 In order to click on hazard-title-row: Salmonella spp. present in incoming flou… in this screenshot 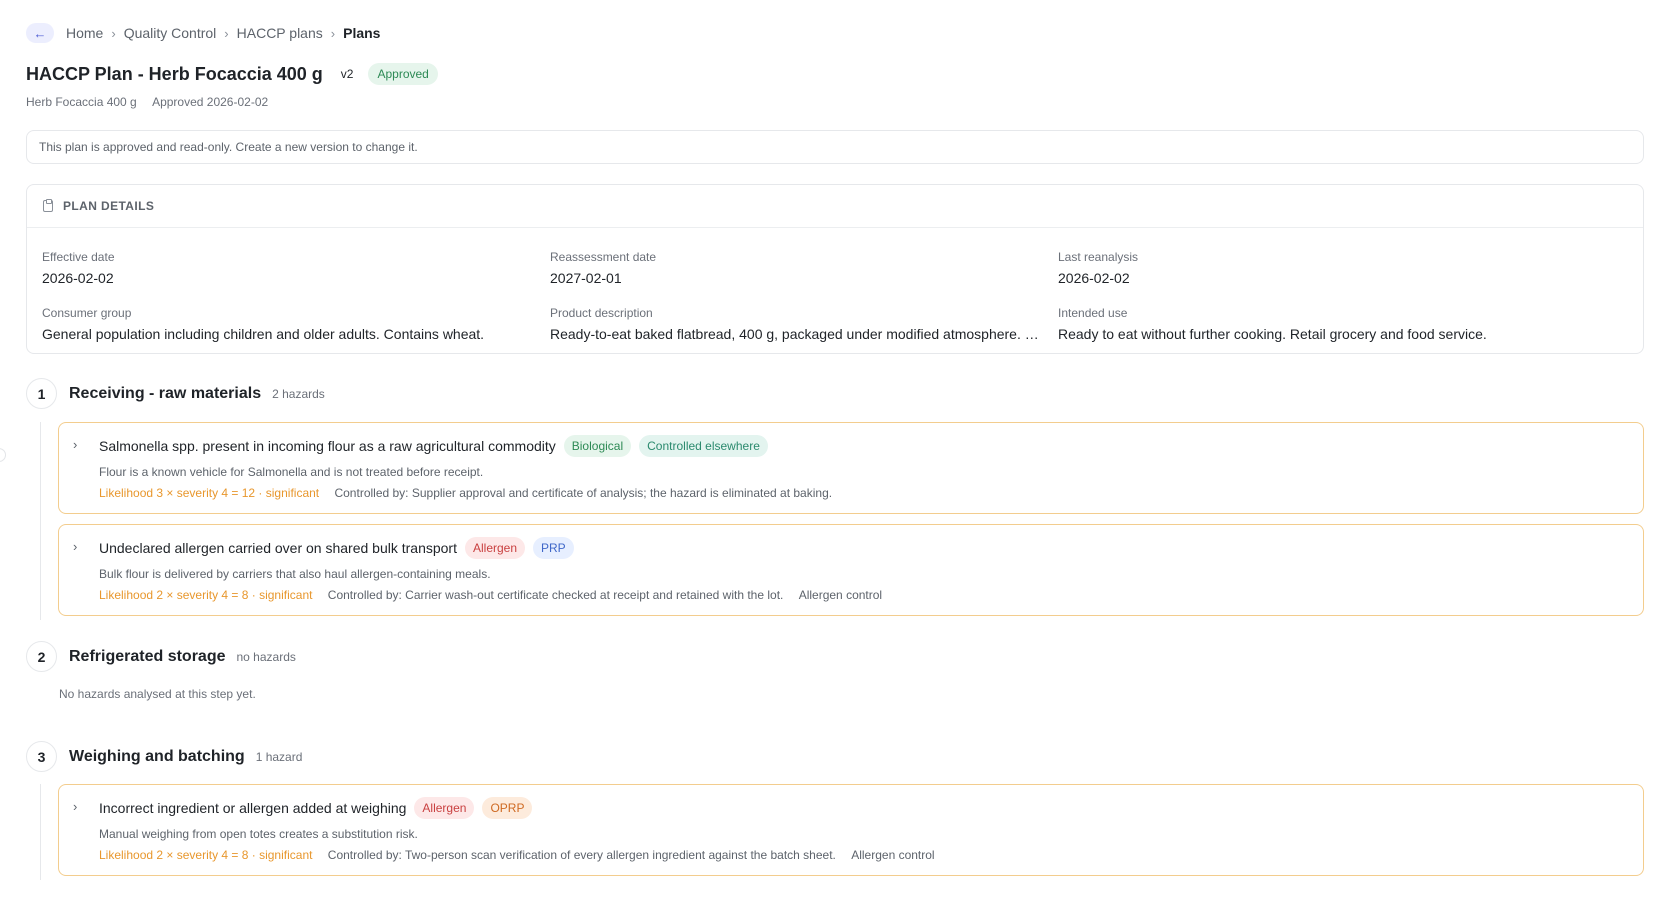, I will do `click(433, 446)`.